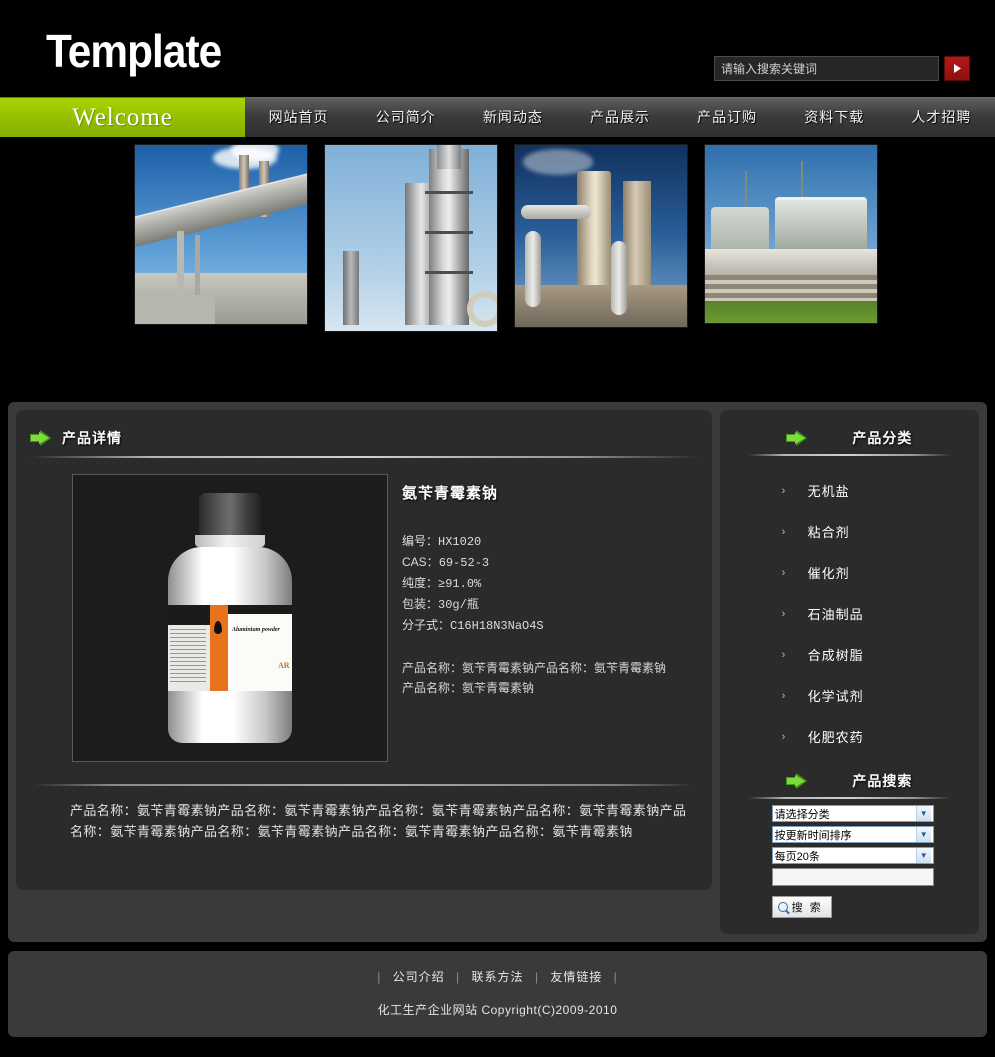 This screenshot has height=1057, width=995. I want to click on chemical-bottle-graphic: Aluminium powder AR, so click(230, 618).